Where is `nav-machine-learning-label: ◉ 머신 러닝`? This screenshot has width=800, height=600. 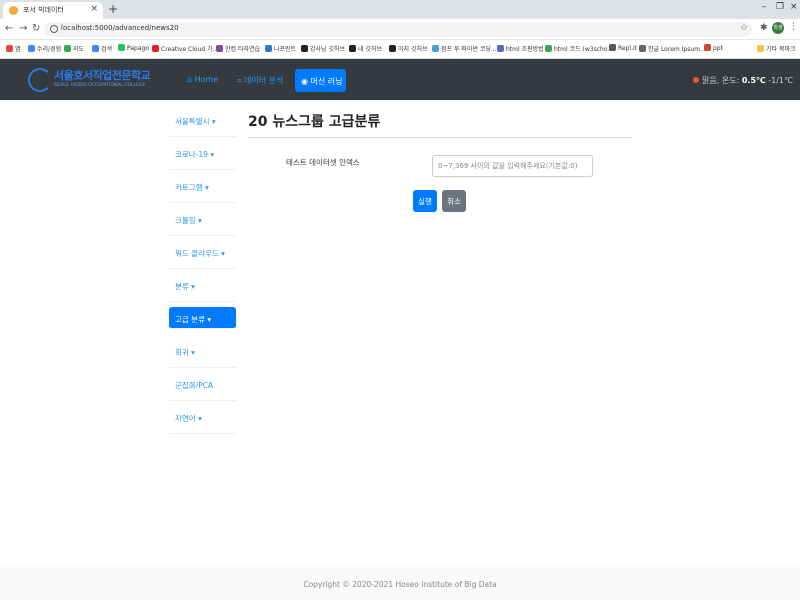
nav-machine-learning-label: ◉ 머신 러닝 is located at coordinates (322, 81).